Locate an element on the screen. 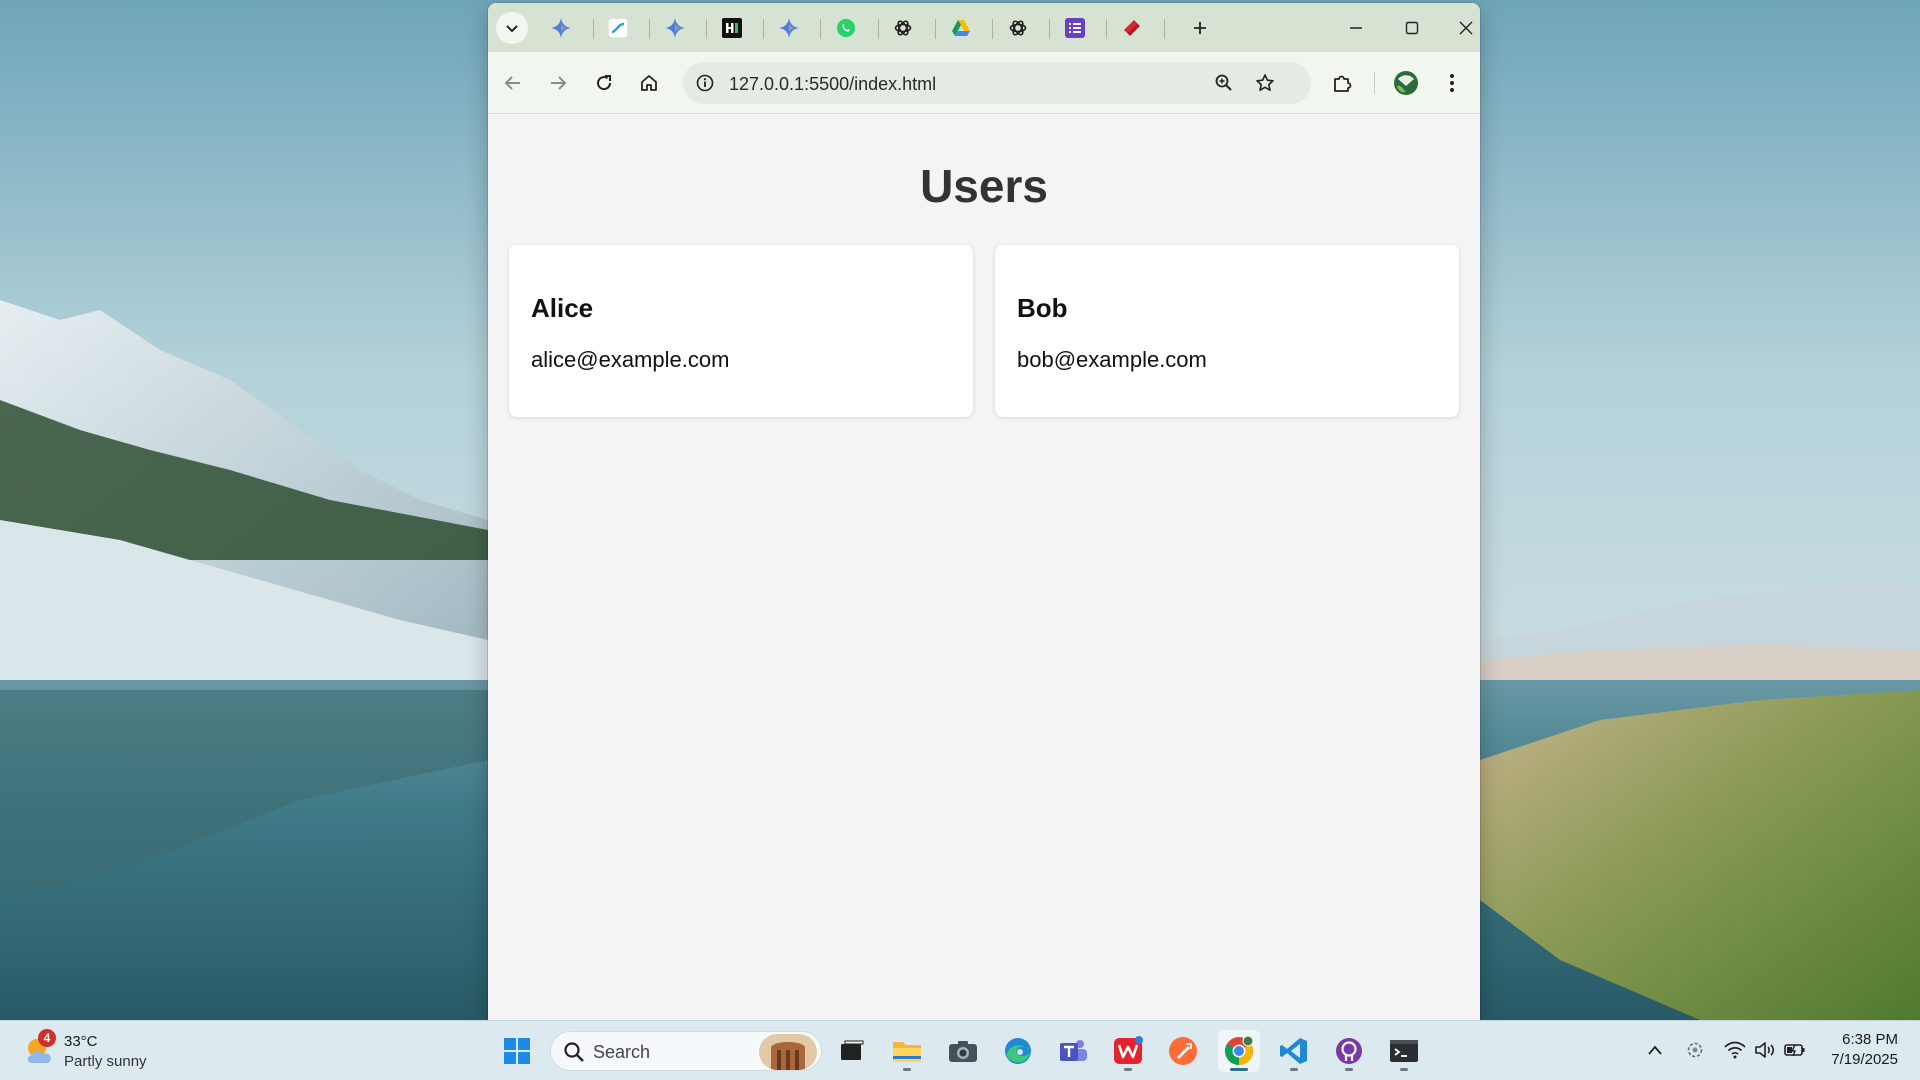 This screenshot has width=1920, height=1080. new-tab-button is located at coordinates (1200, 28).